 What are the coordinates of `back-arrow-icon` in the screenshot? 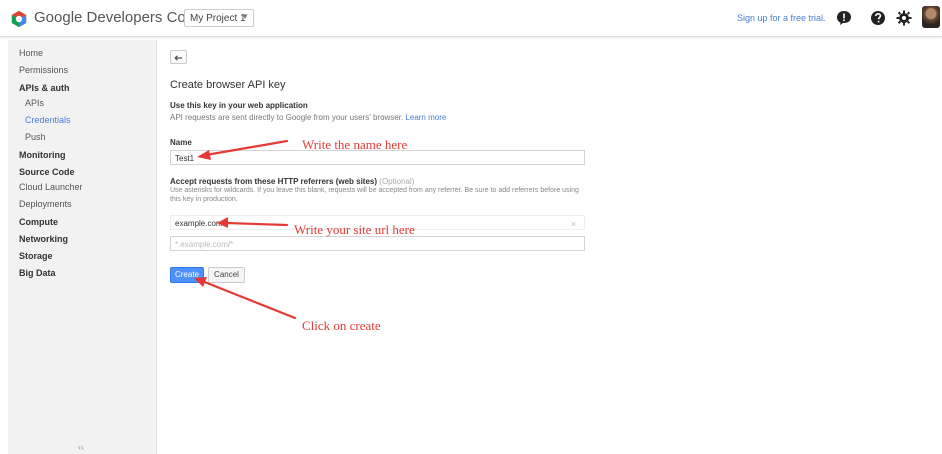 It's located at (178, 58).